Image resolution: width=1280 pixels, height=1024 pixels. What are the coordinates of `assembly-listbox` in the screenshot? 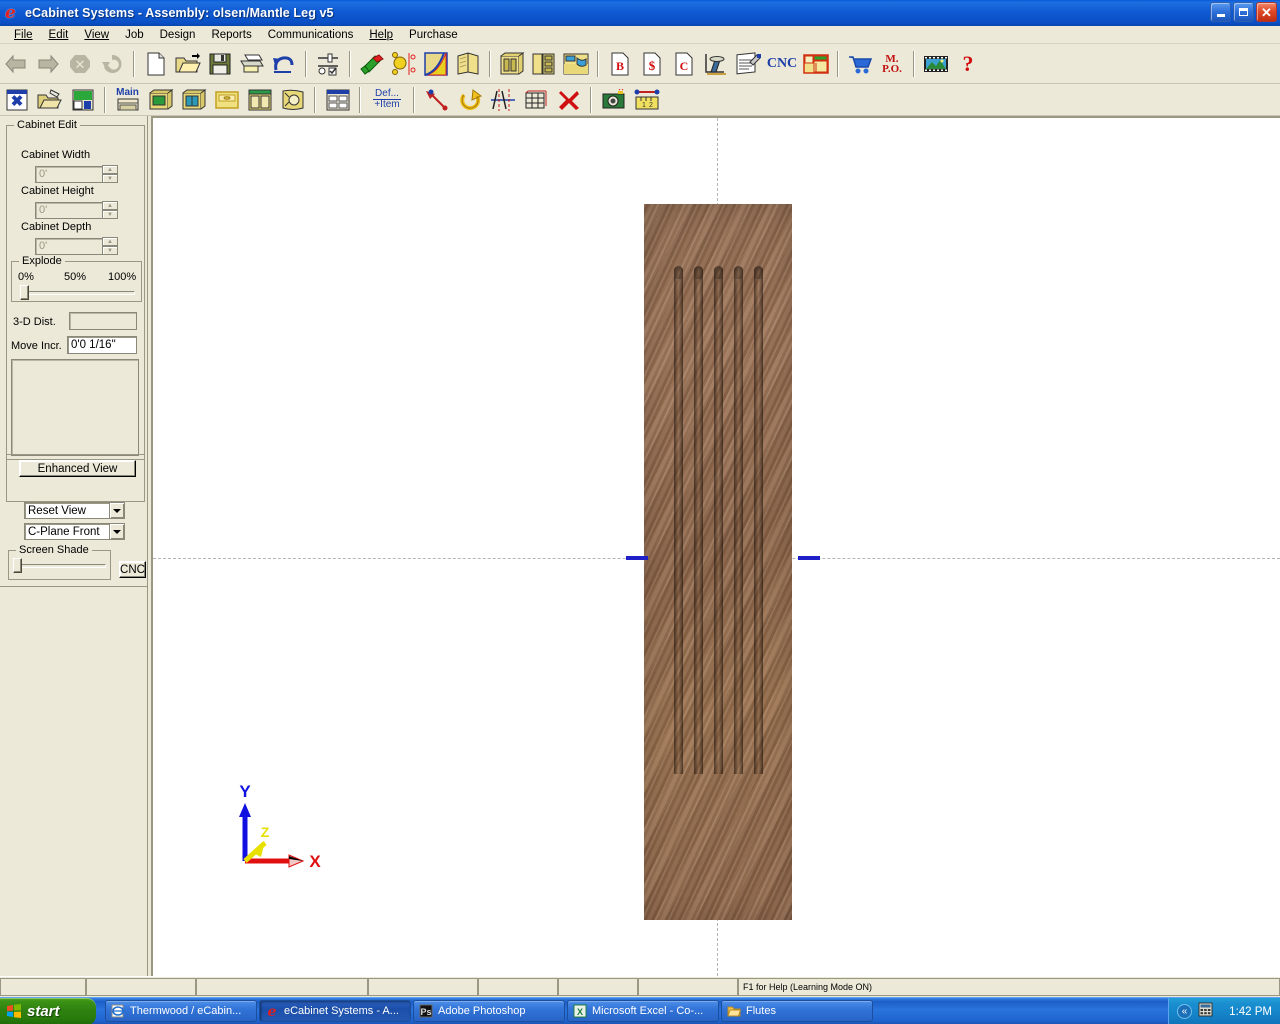 It's located at (75, 407).